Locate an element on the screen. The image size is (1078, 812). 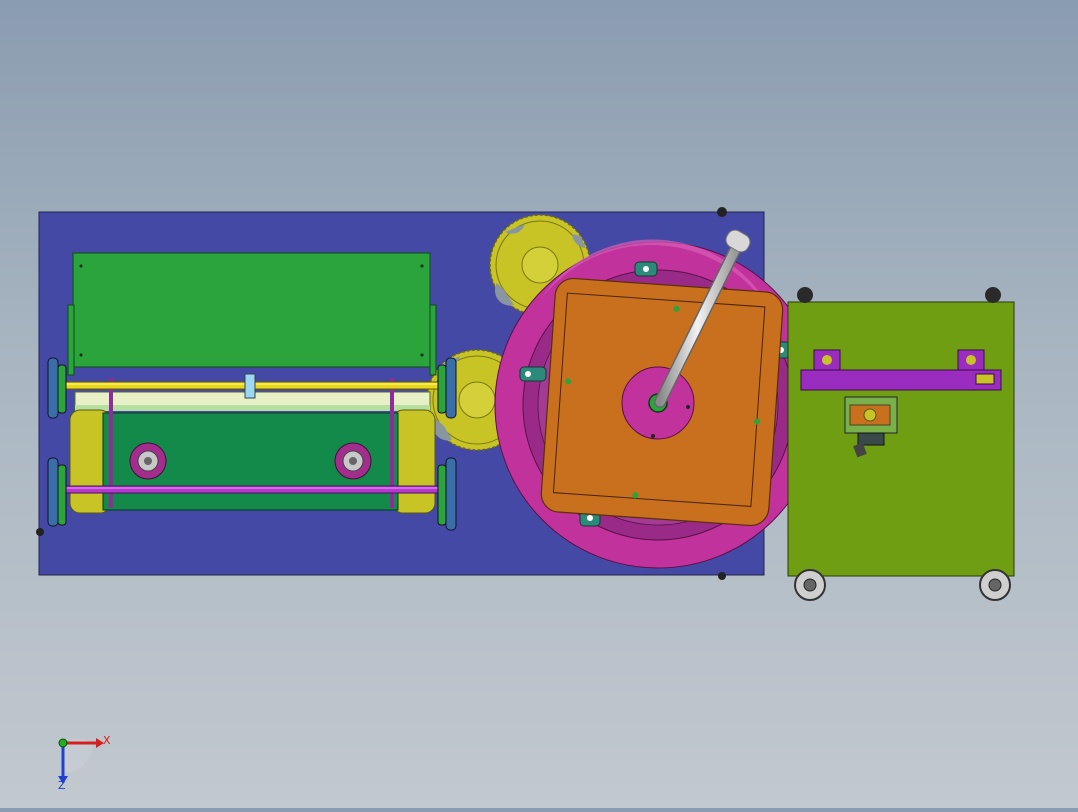
xyz-triad-icon: X Z is located at coordinates (84, 763).